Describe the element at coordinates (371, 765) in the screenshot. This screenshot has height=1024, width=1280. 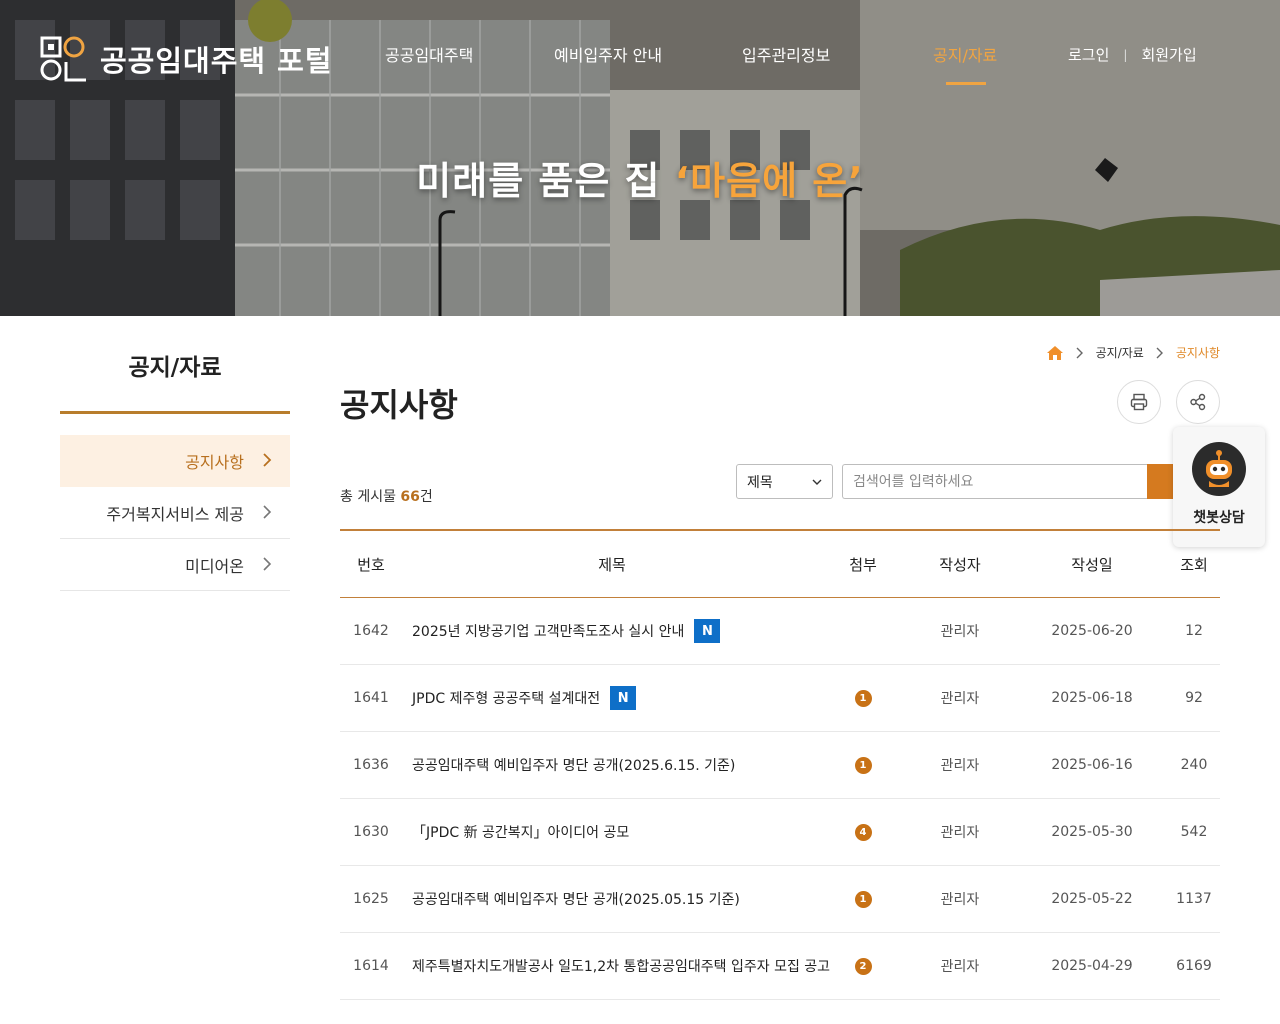
I see `post-number: 1636` at that location.